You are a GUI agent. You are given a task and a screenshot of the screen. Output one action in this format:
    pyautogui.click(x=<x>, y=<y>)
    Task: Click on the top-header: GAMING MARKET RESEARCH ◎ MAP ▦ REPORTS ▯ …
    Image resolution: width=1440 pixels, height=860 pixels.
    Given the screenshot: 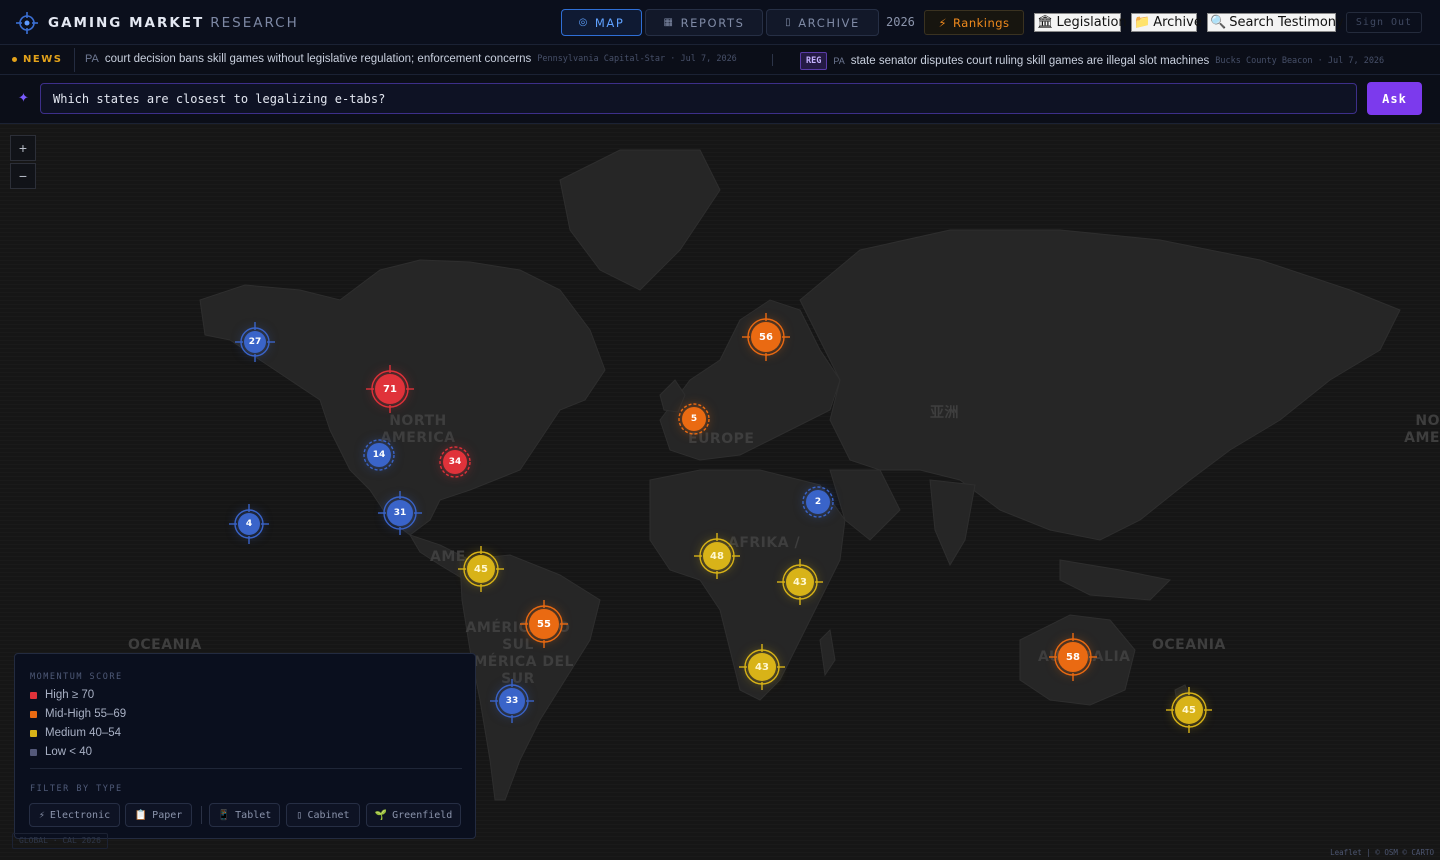 What is the action you would take?
    pyautogui.click(x=720, y=22)
    